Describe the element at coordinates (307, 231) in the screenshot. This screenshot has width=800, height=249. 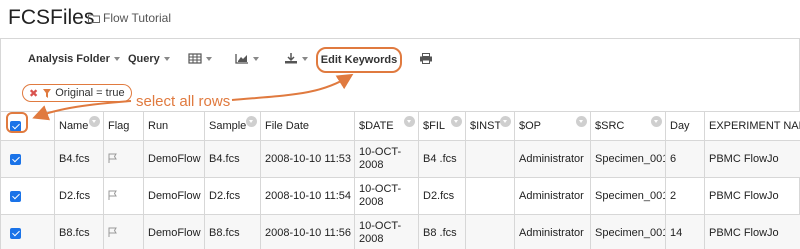
I see `cell-file-date: 2008-10-10 11:56` at that location.